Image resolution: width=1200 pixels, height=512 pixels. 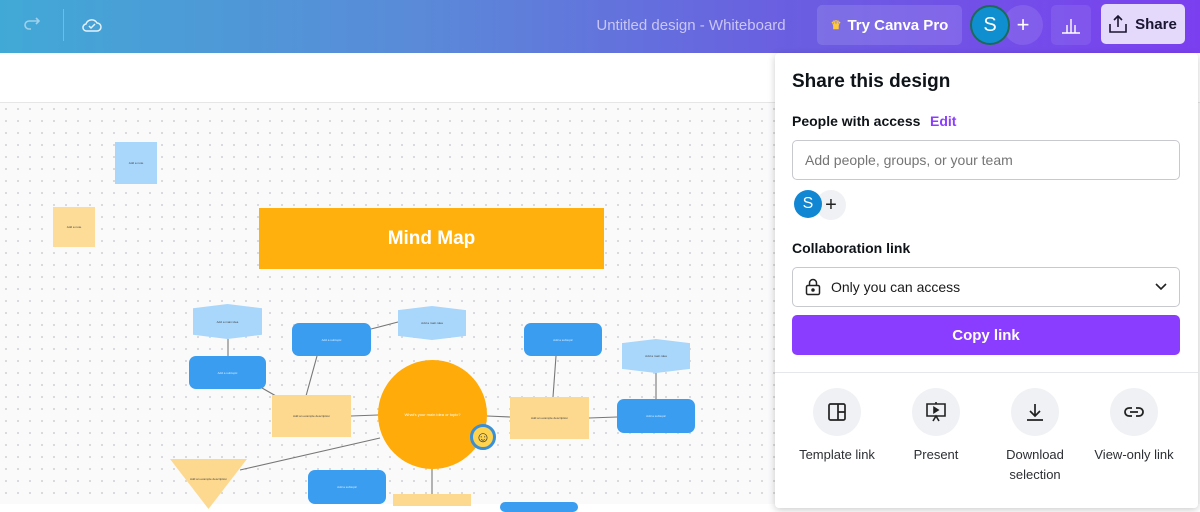 What do you see at coordinates (432, 414) in the screenshot?
I see `central-topic-node: What's your main idea or topic?` at bounding box center [432, 414].